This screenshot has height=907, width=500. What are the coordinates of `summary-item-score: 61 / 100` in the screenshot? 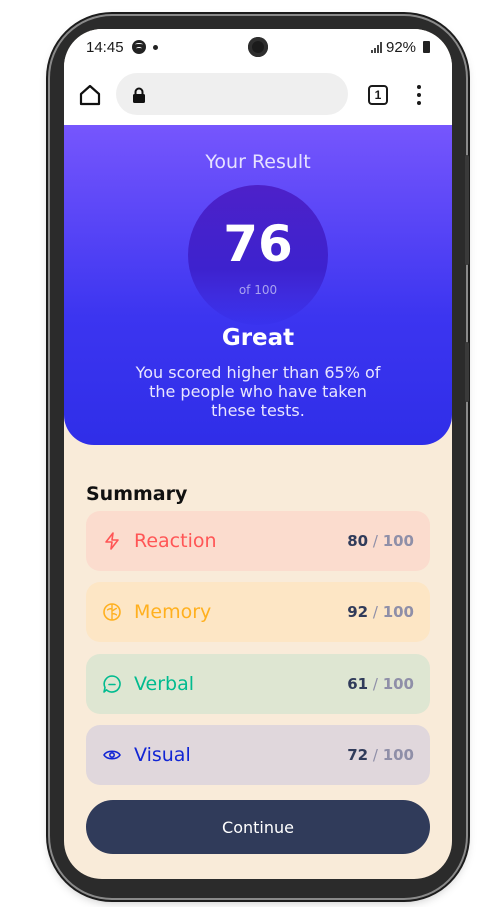 It's located at (380, 684).